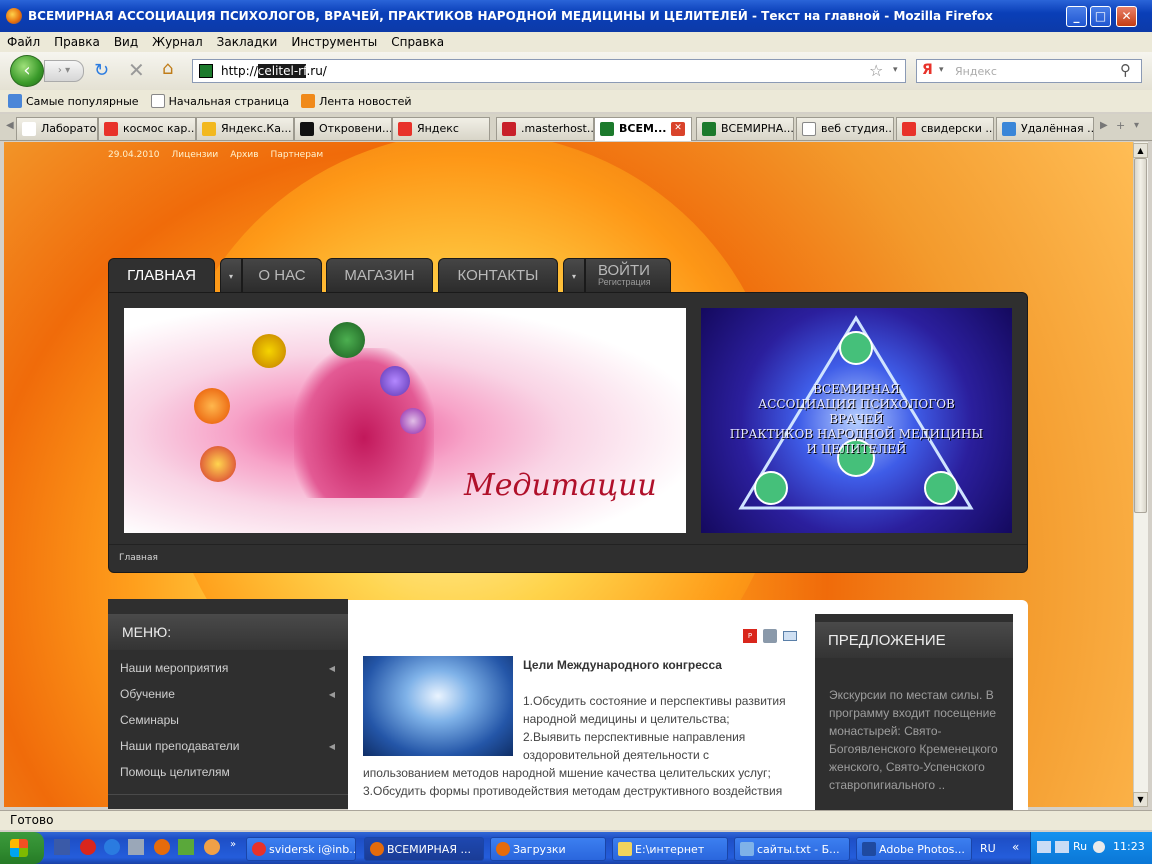 This screenshot has height=864, width=1152. I want to click on menu-view: Вид, so click(126, 42).